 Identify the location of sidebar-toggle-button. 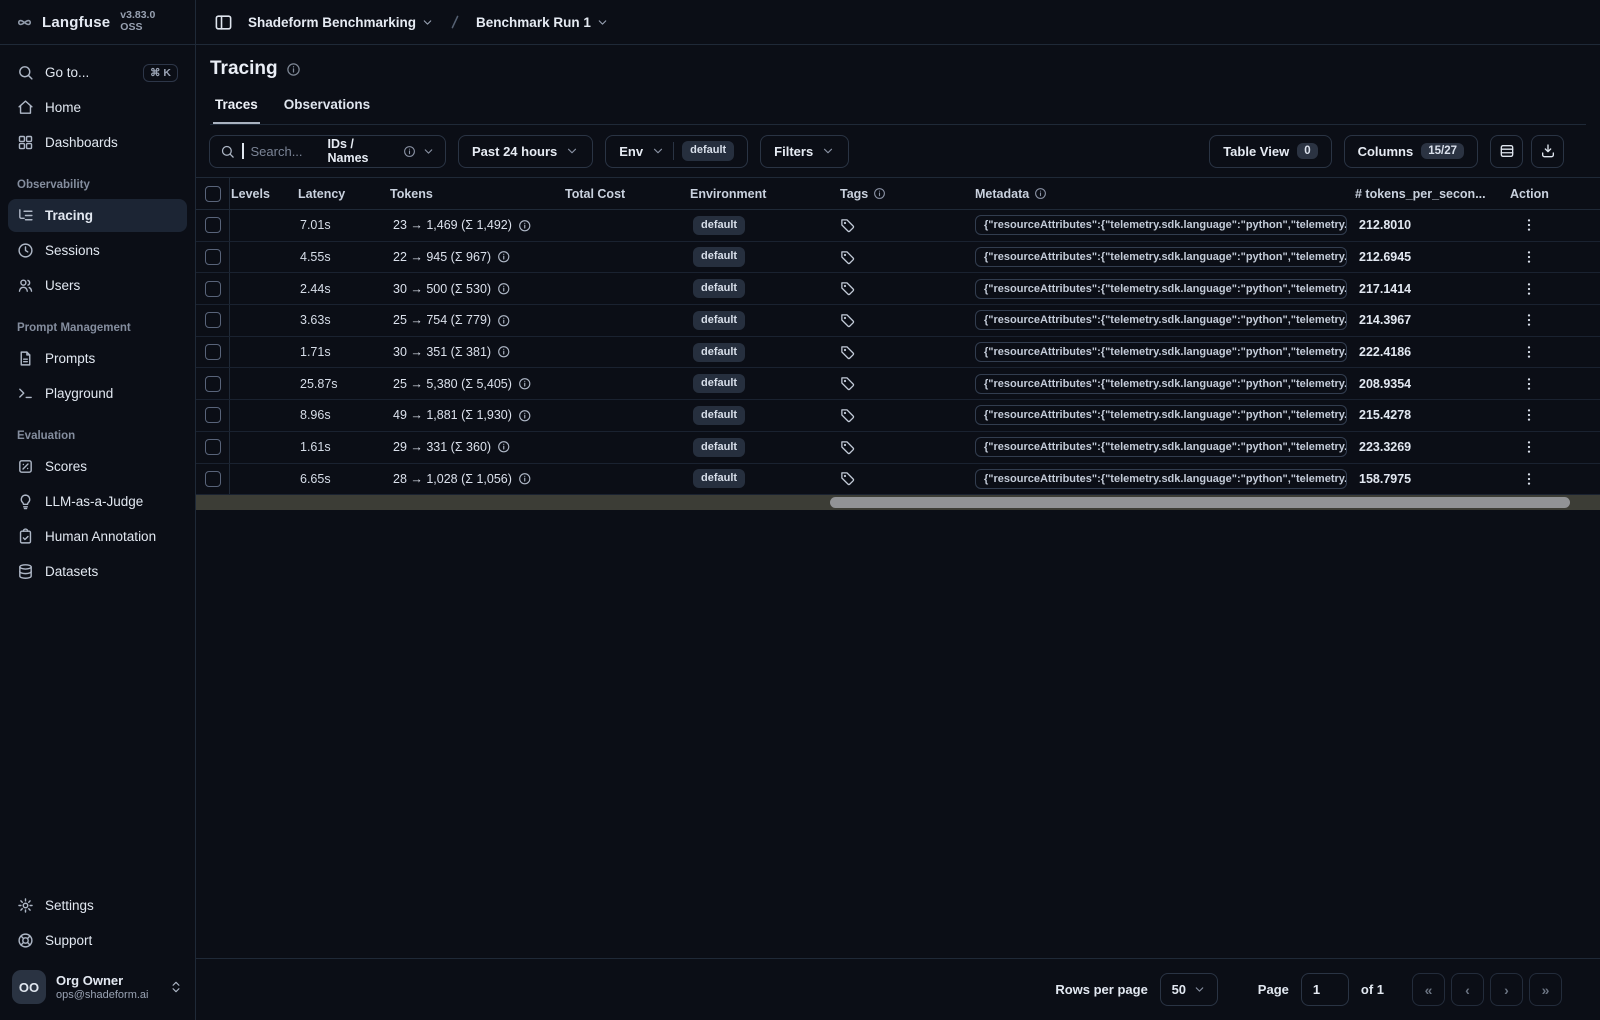
(223, 22).